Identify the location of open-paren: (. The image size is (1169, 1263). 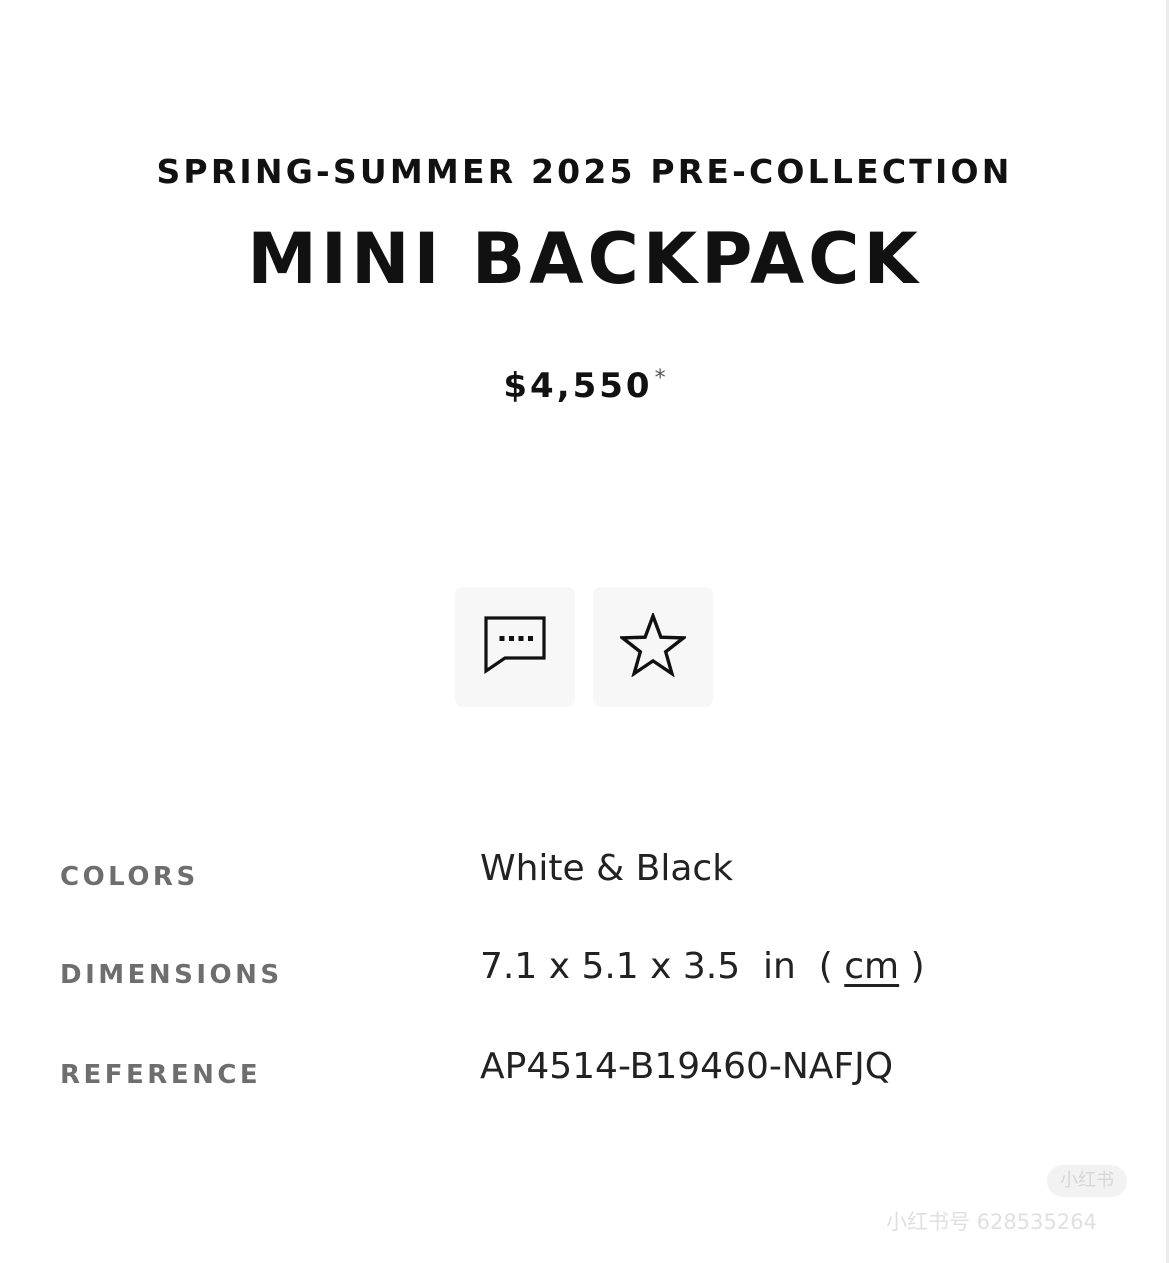
(825, 966).